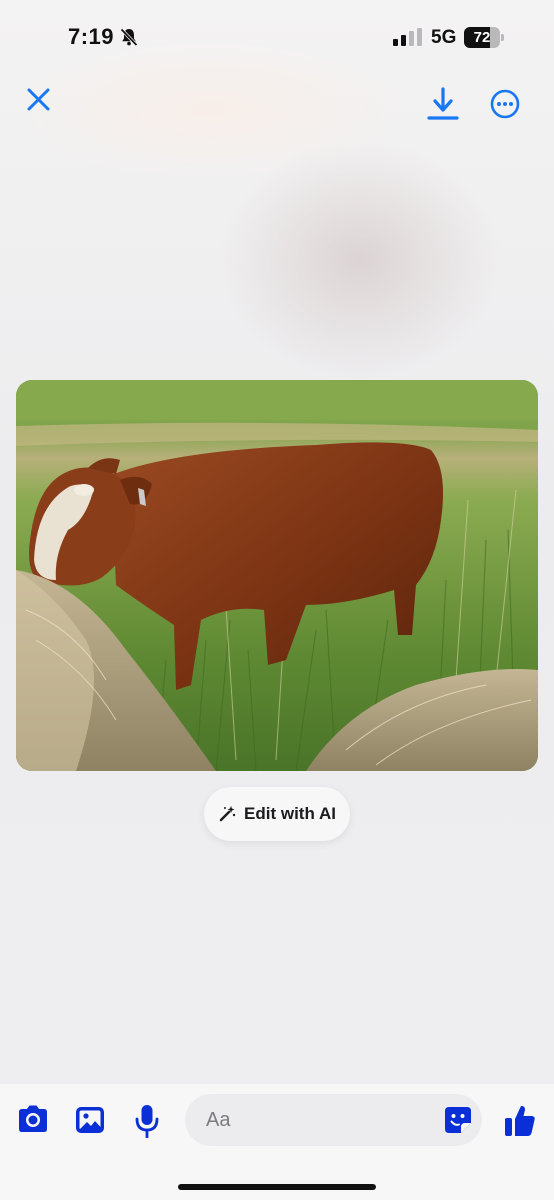  I want to click on download-button, so click(443, 104).